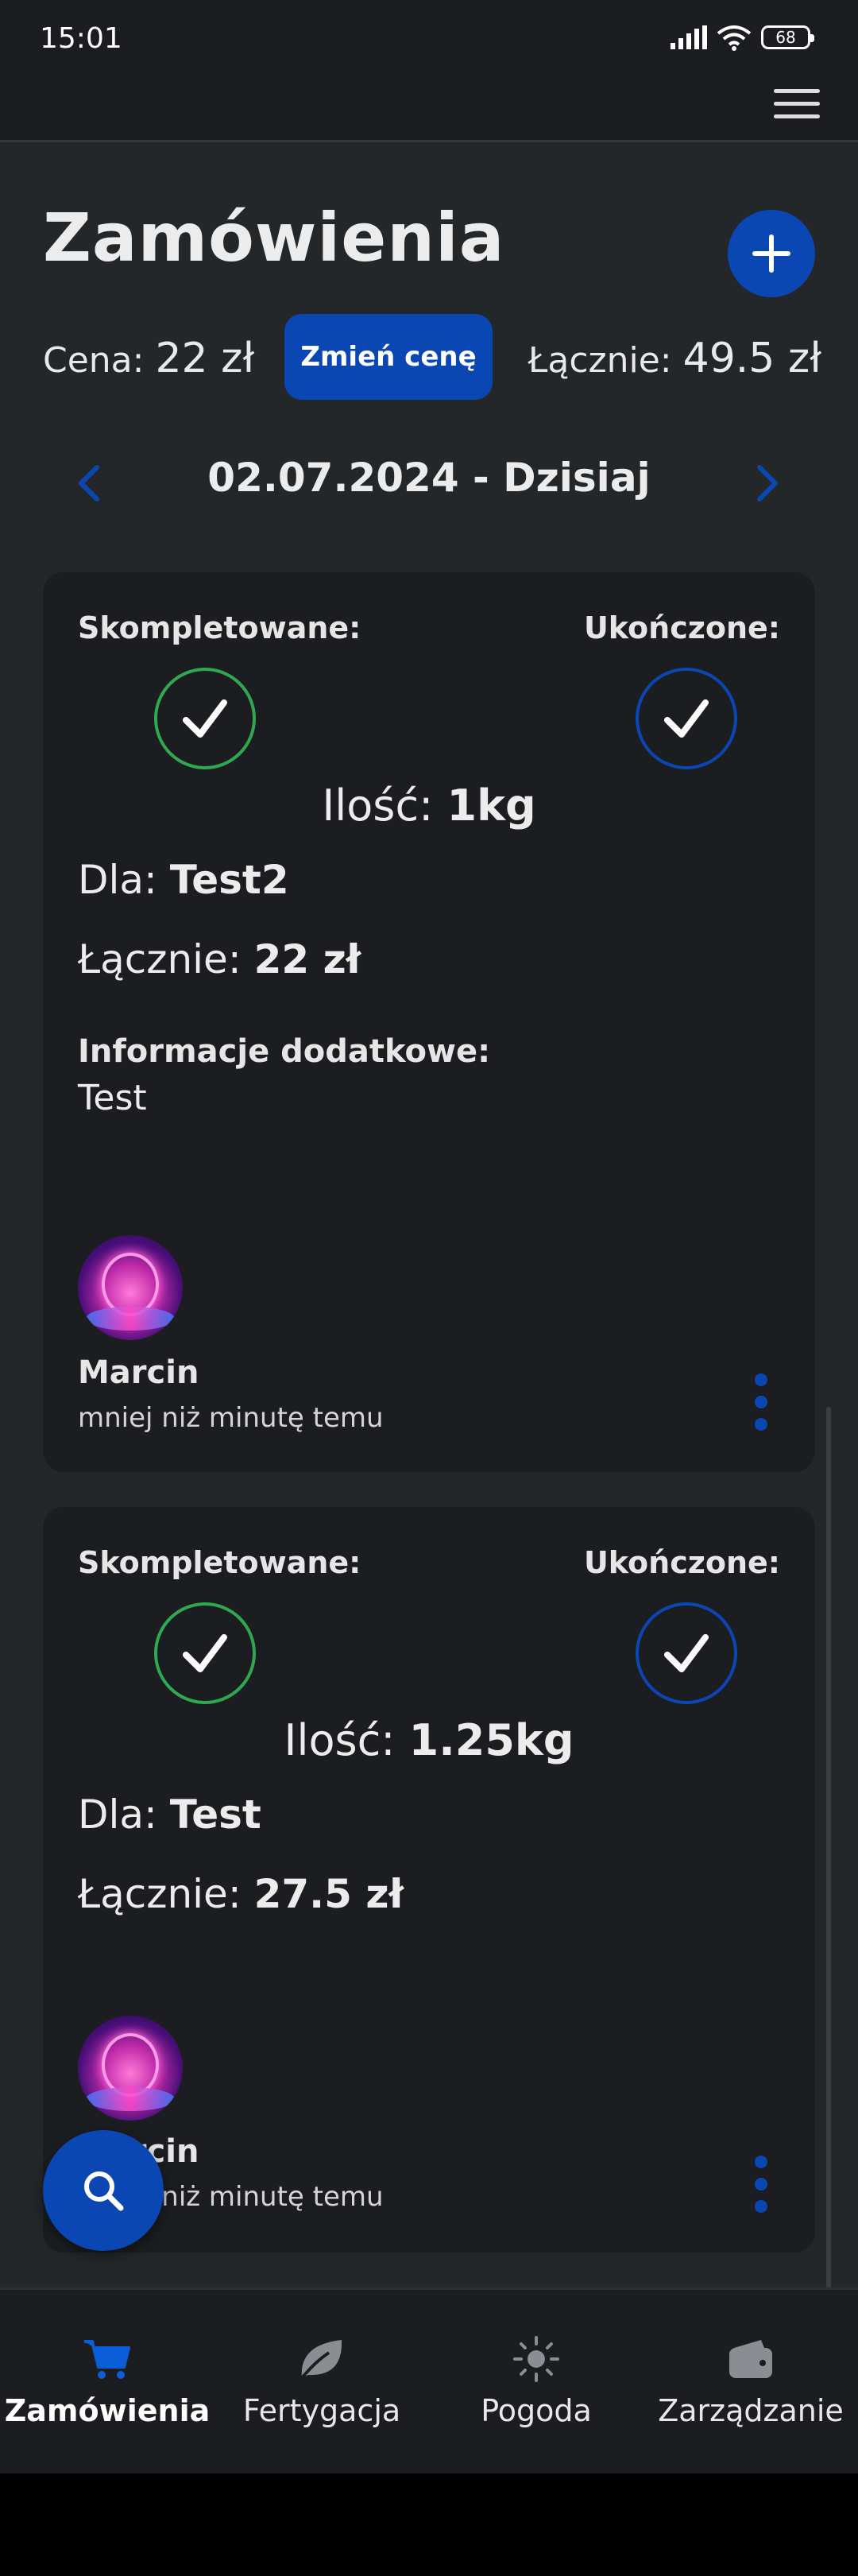  What do you see at coordinates (321, 2360) in the screenshot?
I see `leaf-icon` at bounding box center [321, 2360].